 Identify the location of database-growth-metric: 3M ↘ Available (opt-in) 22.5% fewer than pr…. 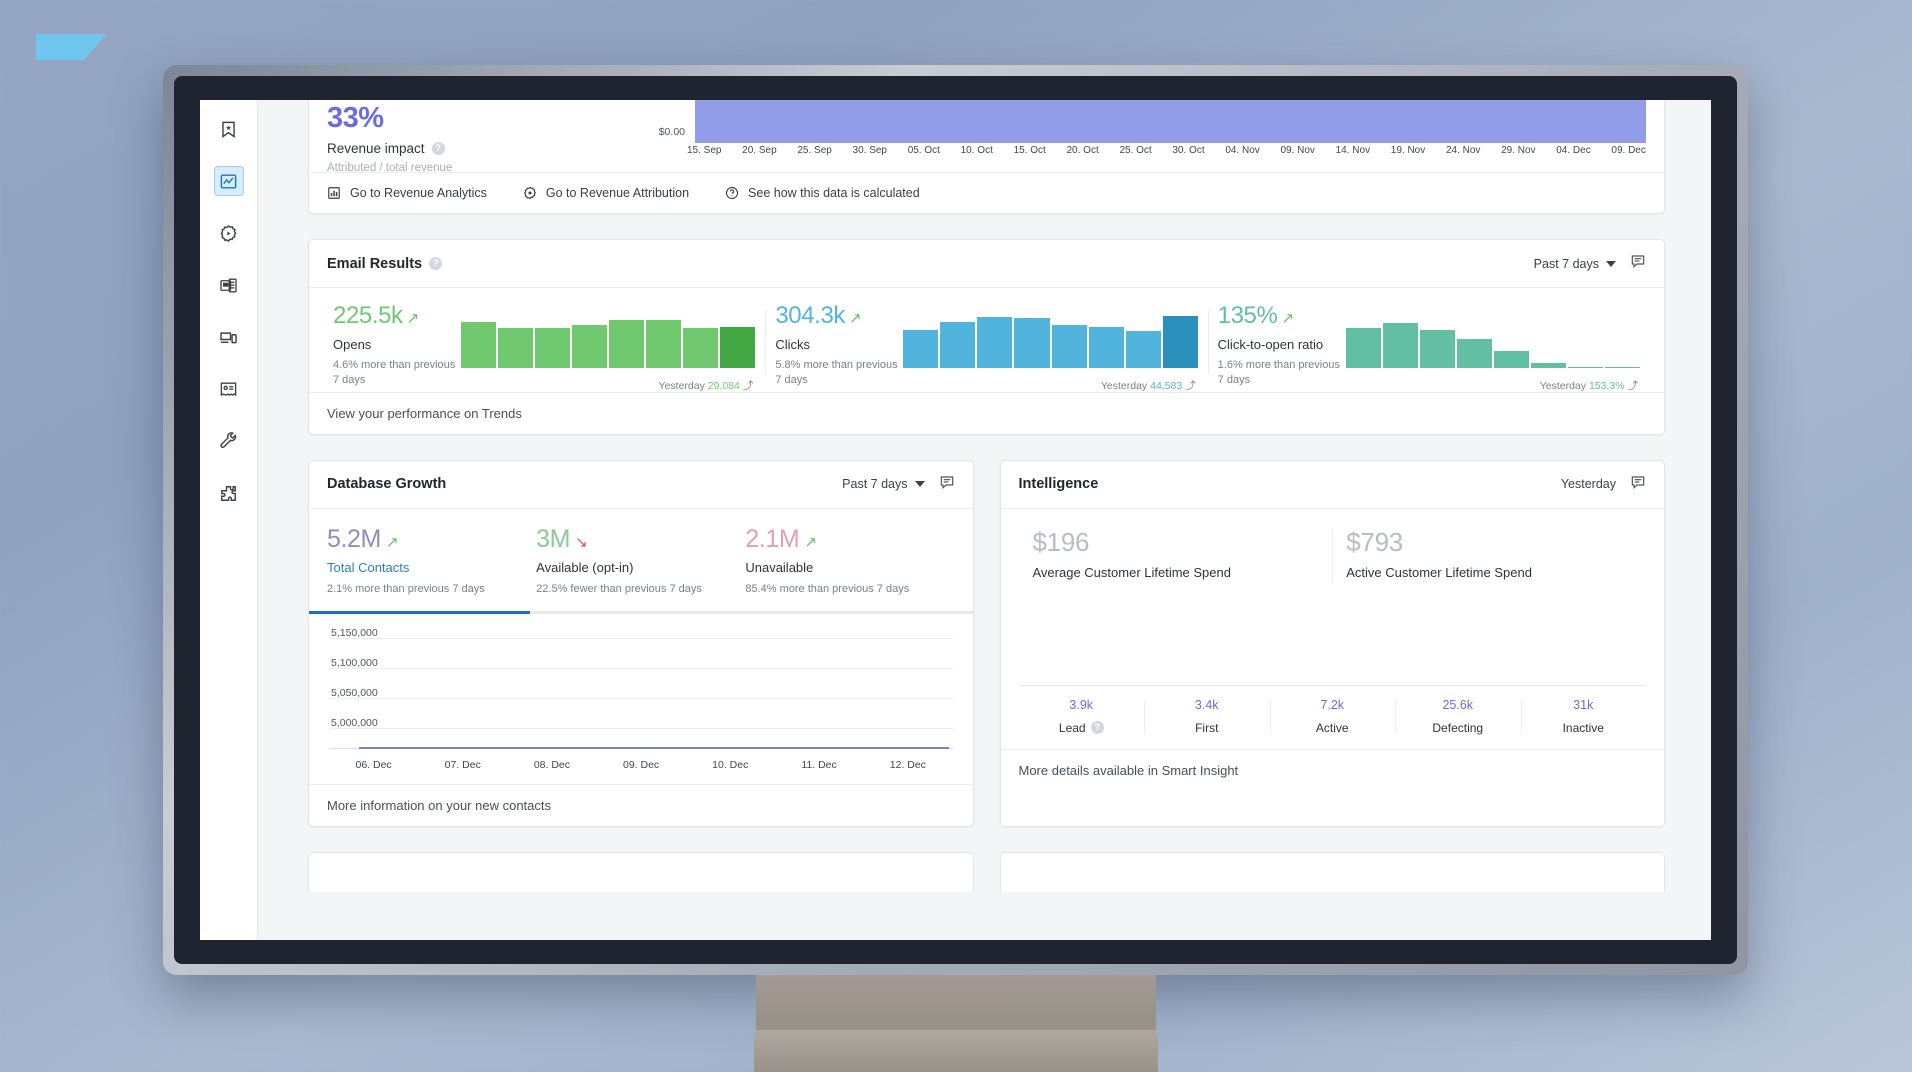
(640, 560).